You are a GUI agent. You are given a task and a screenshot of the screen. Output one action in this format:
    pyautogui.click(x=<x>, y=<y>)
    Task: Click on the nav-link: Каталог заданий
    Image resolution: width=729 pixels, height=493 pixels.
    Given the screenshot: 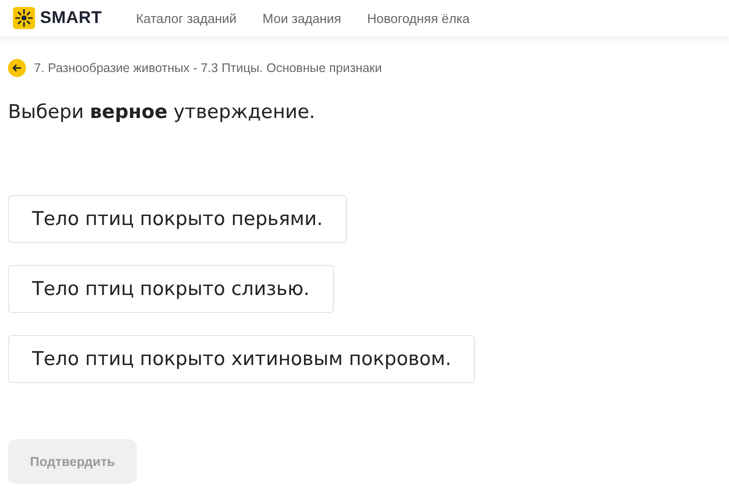 What is the action you would take?
    pyautogui.click(x=186, y=18)
    